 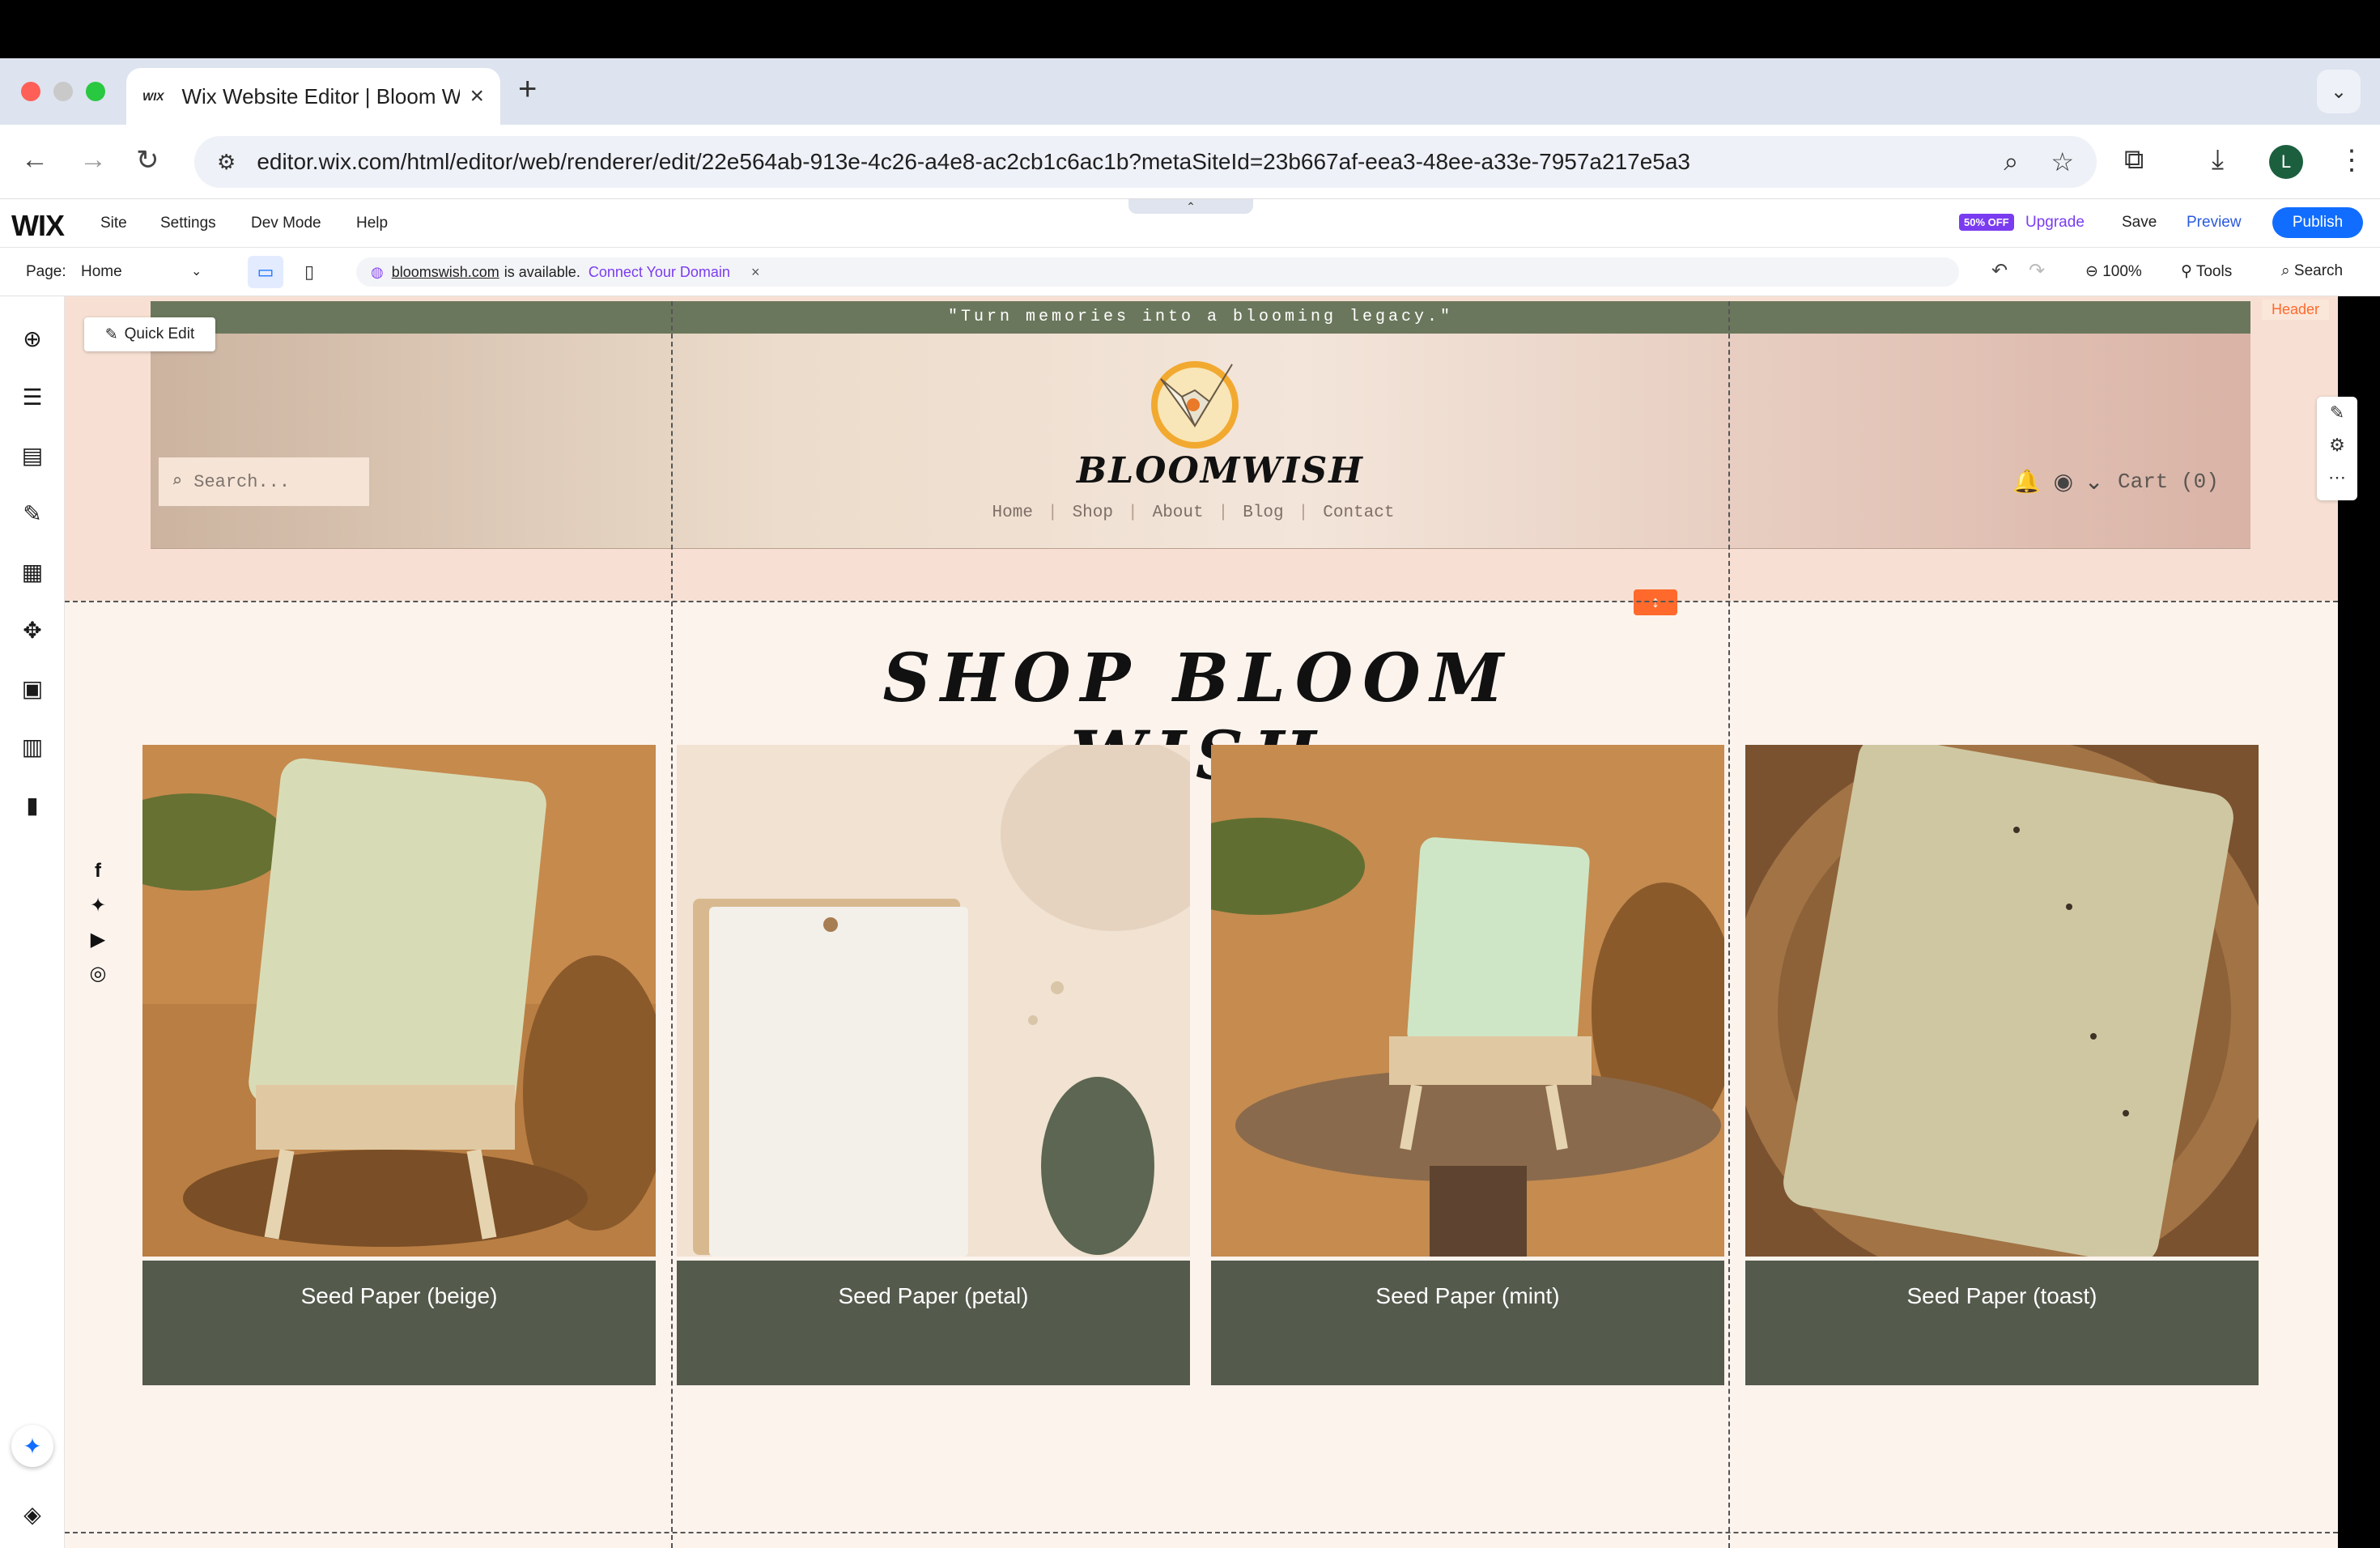 What do you see at coordinates (313, 96) in the screenshot?
I see `browser-tab: WIX Wix Website Editor | Bloom W ×` at bounding box center [313, 96].